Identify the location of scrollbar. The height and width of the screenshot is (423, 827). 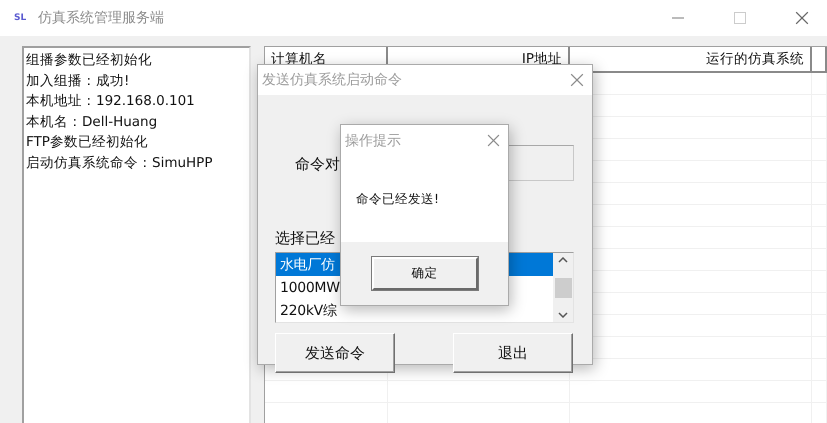
(563, 287).